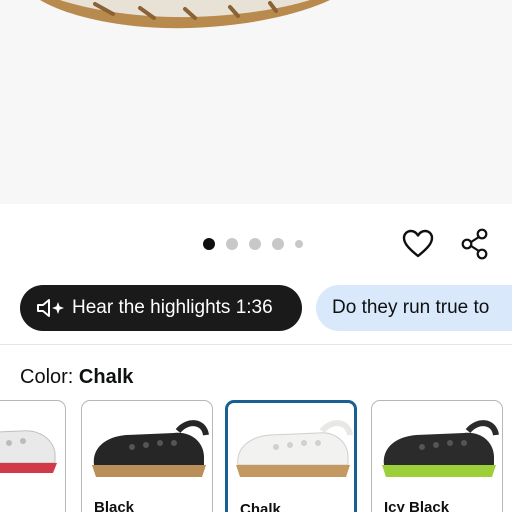 This screenshot has height=512, width=512. I want to click on favorite-button, so click(418, 244).